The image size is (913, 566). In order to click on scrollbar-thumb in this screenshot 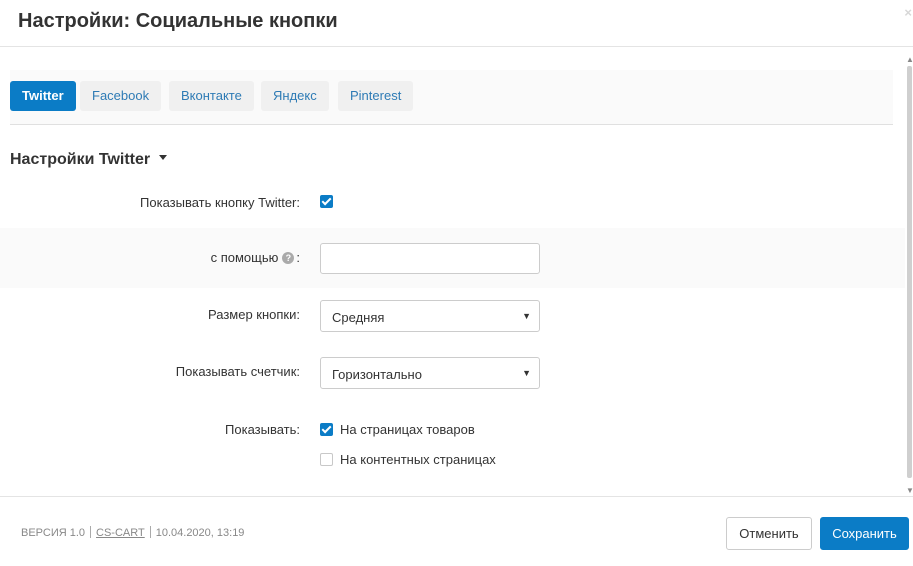, I will do `click(909, 272)`.